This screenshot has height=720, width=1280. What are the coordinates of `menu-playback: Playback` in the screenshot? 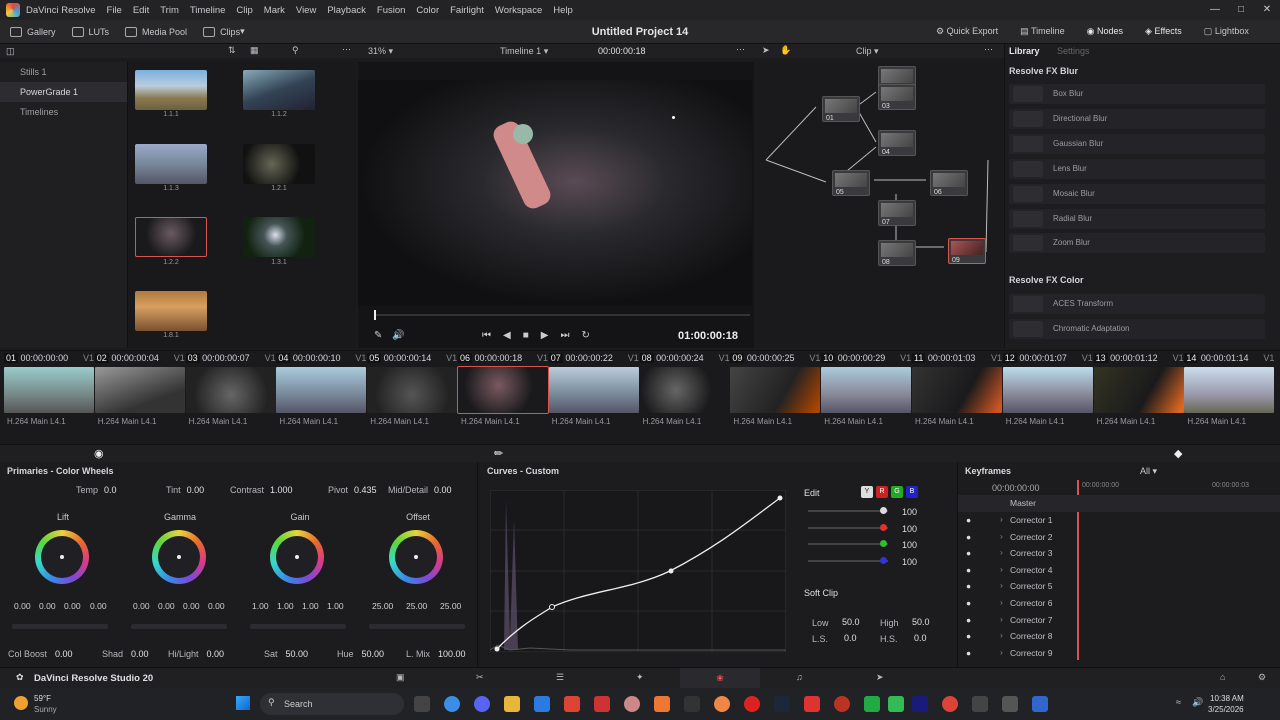 It's located at (346, 10).